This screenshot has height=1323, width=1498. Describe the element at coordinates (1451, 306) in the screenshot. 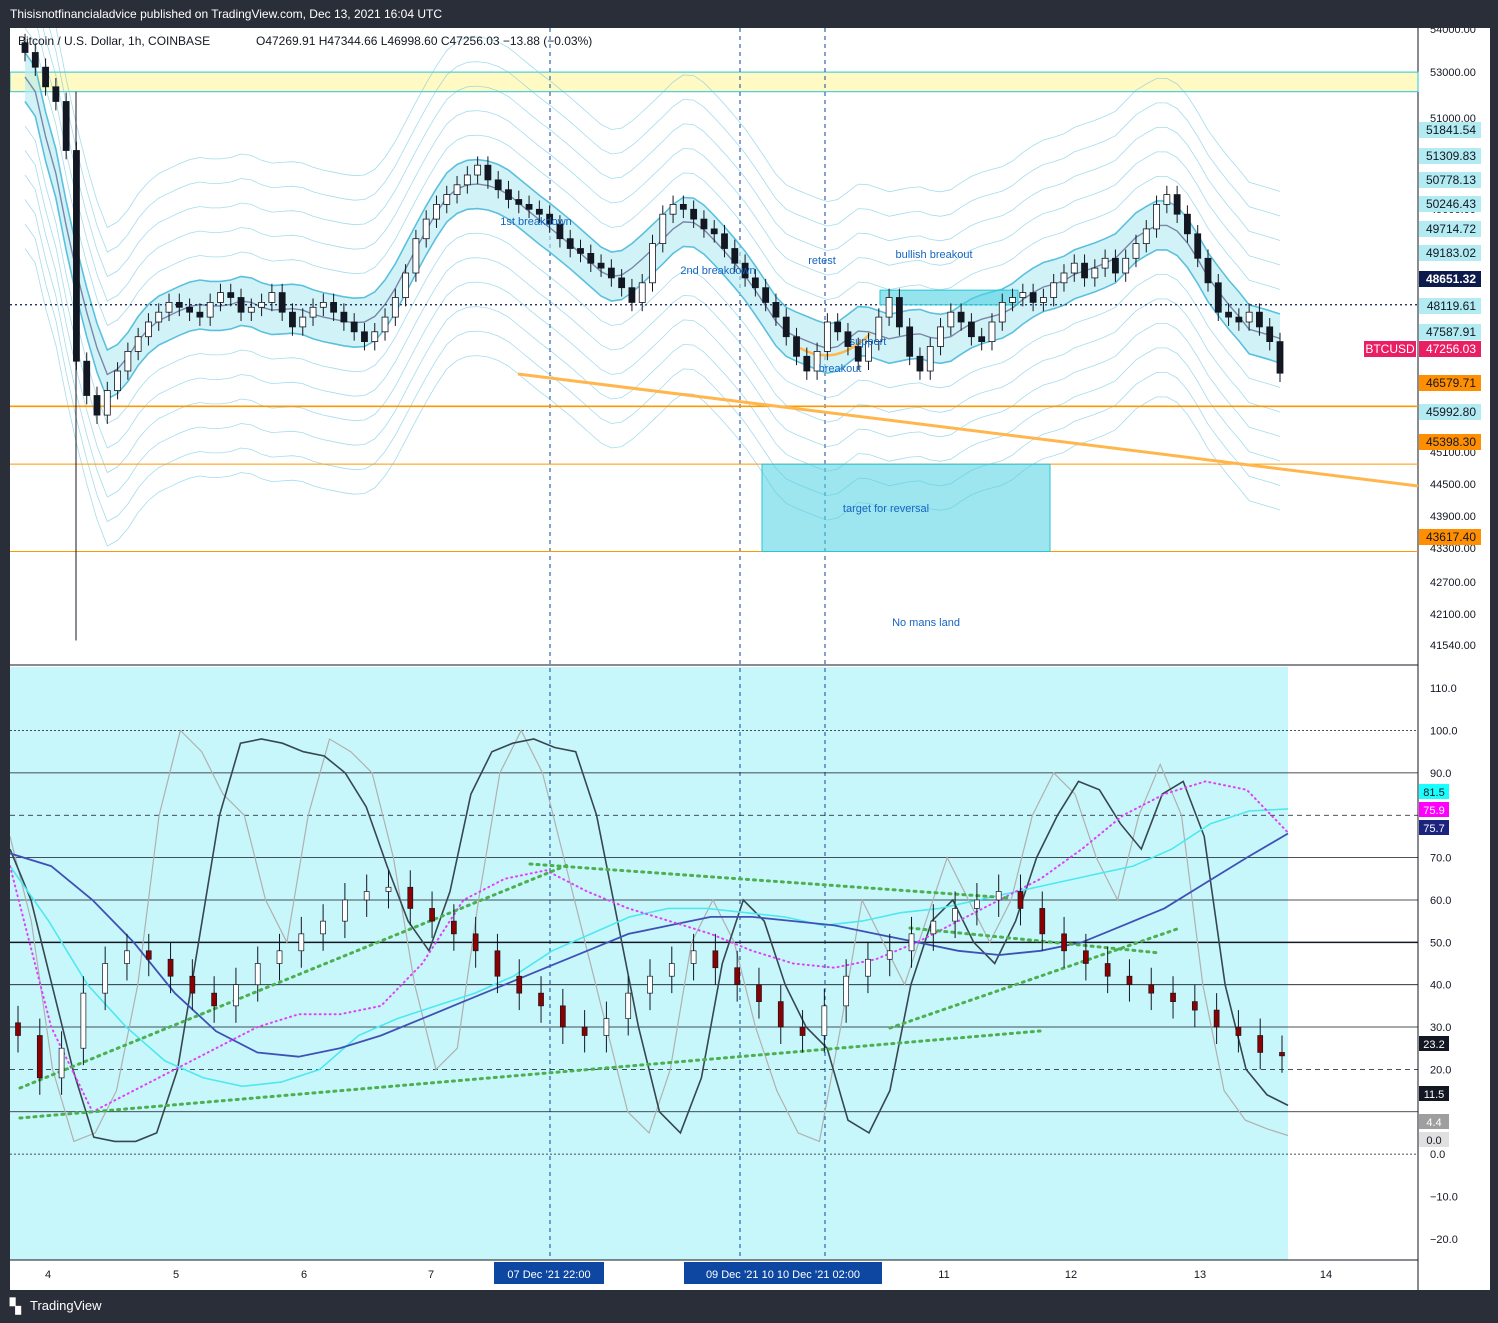

I see `price-badge: 48119.61` at that location.